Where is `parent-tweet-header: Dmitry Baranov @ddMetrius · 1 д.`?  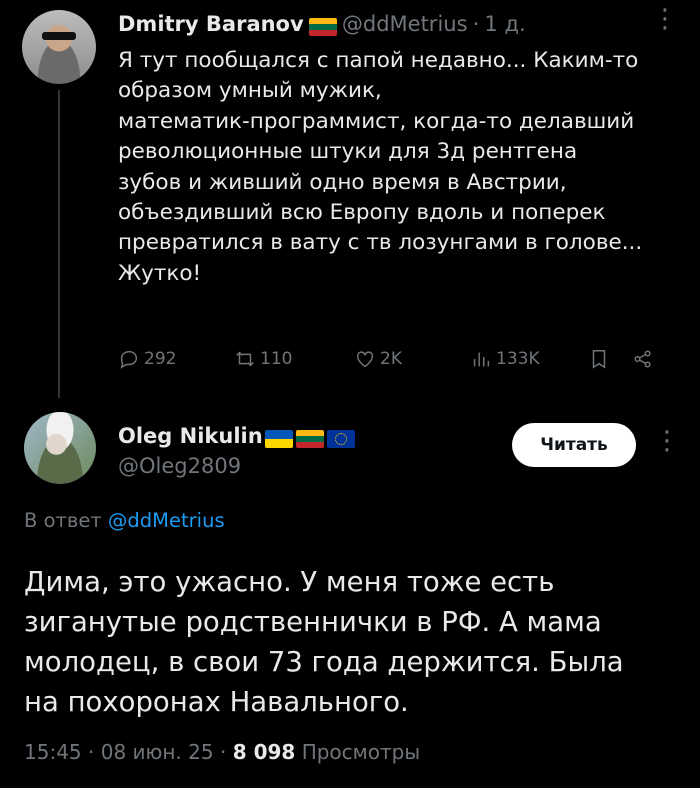 parent-tweet-header: Dmitry Baranov @ddMetrius · 1 д. is located at coordinates (322, 24).